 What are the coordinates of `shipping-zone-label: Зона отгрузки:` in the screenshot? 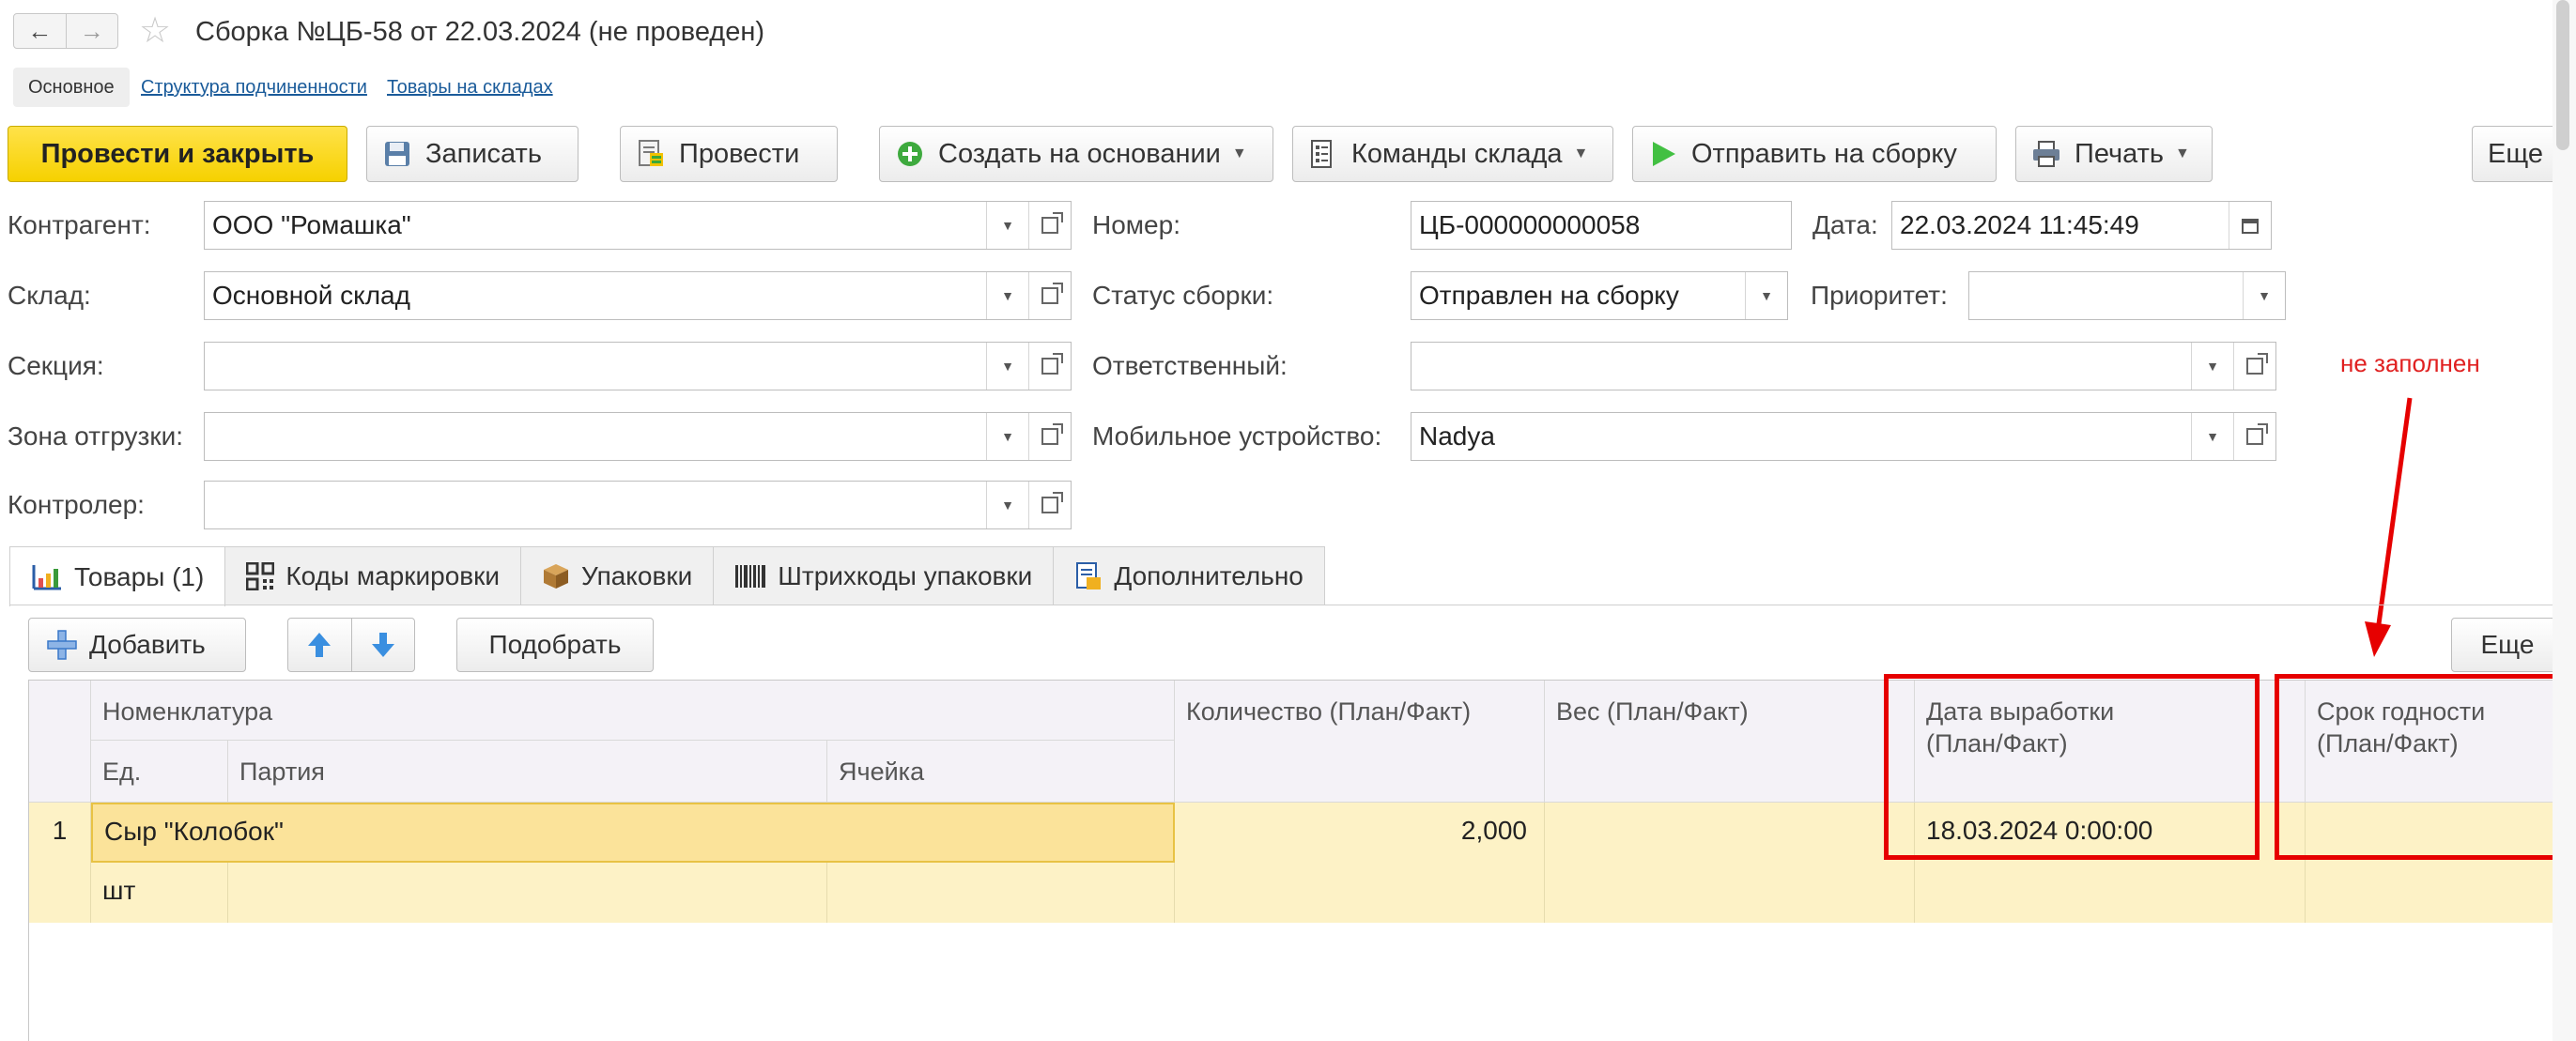 It's located at (96, 436).